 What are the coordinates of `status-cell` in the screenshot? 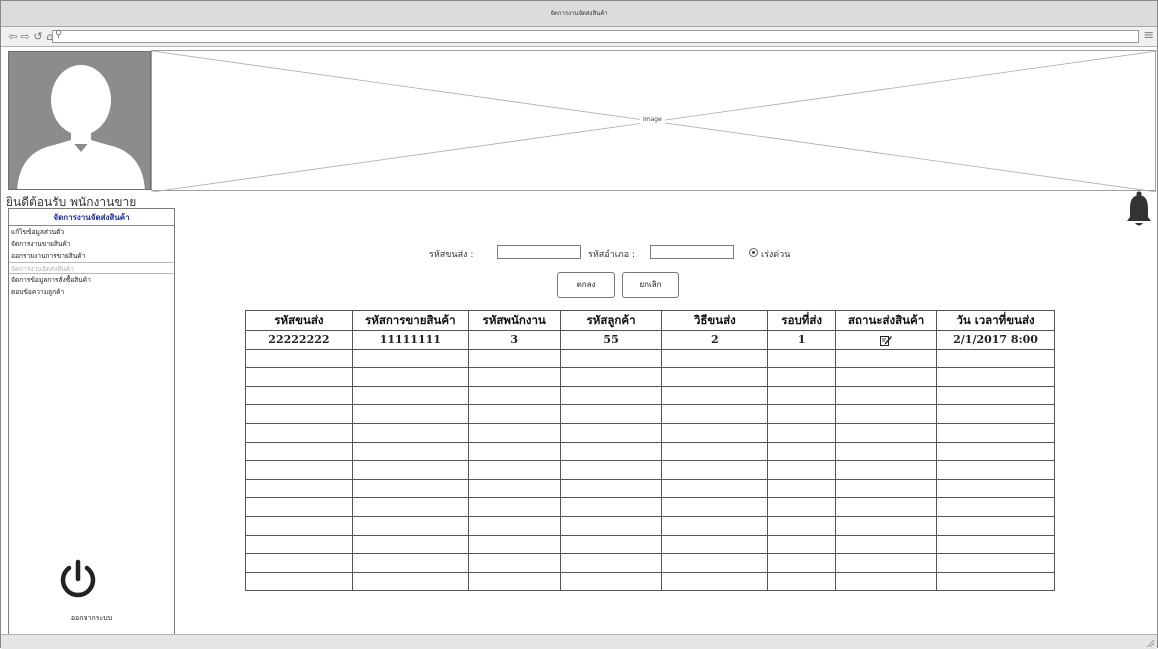 It's located at (886, 340).